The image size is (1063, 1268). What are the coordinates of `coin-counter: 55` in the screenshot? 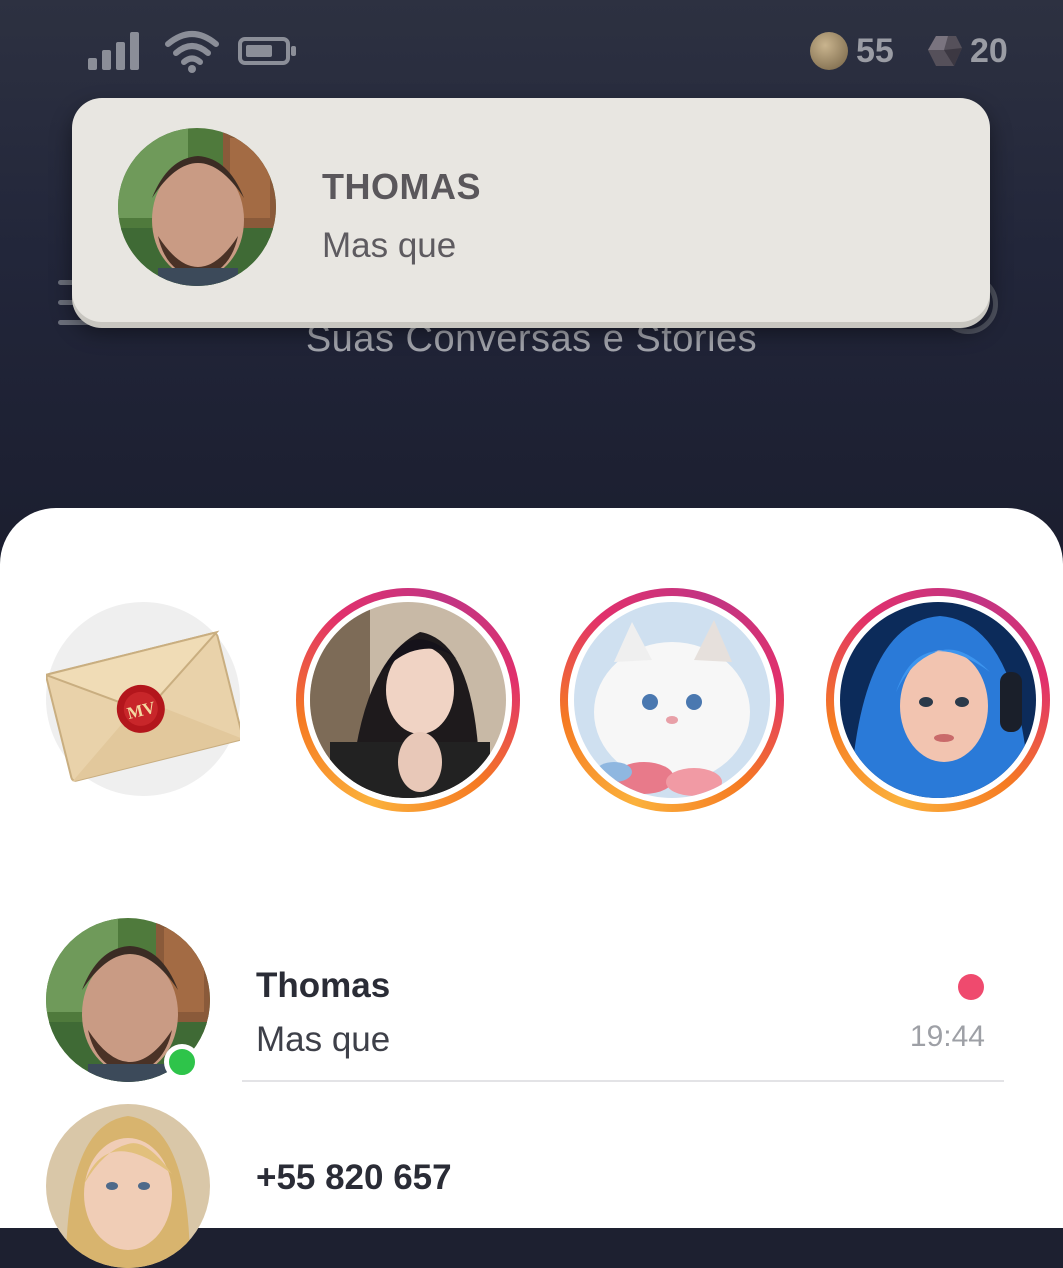 It's located at (852, 51).